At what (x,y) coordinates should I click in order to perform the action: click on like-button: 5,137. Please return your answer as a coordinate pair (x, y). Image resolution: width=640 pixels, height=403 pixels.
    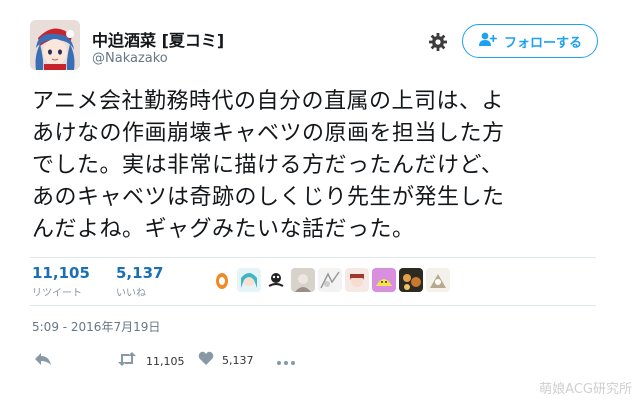
    Looking at the image, I should click on (226, 360).